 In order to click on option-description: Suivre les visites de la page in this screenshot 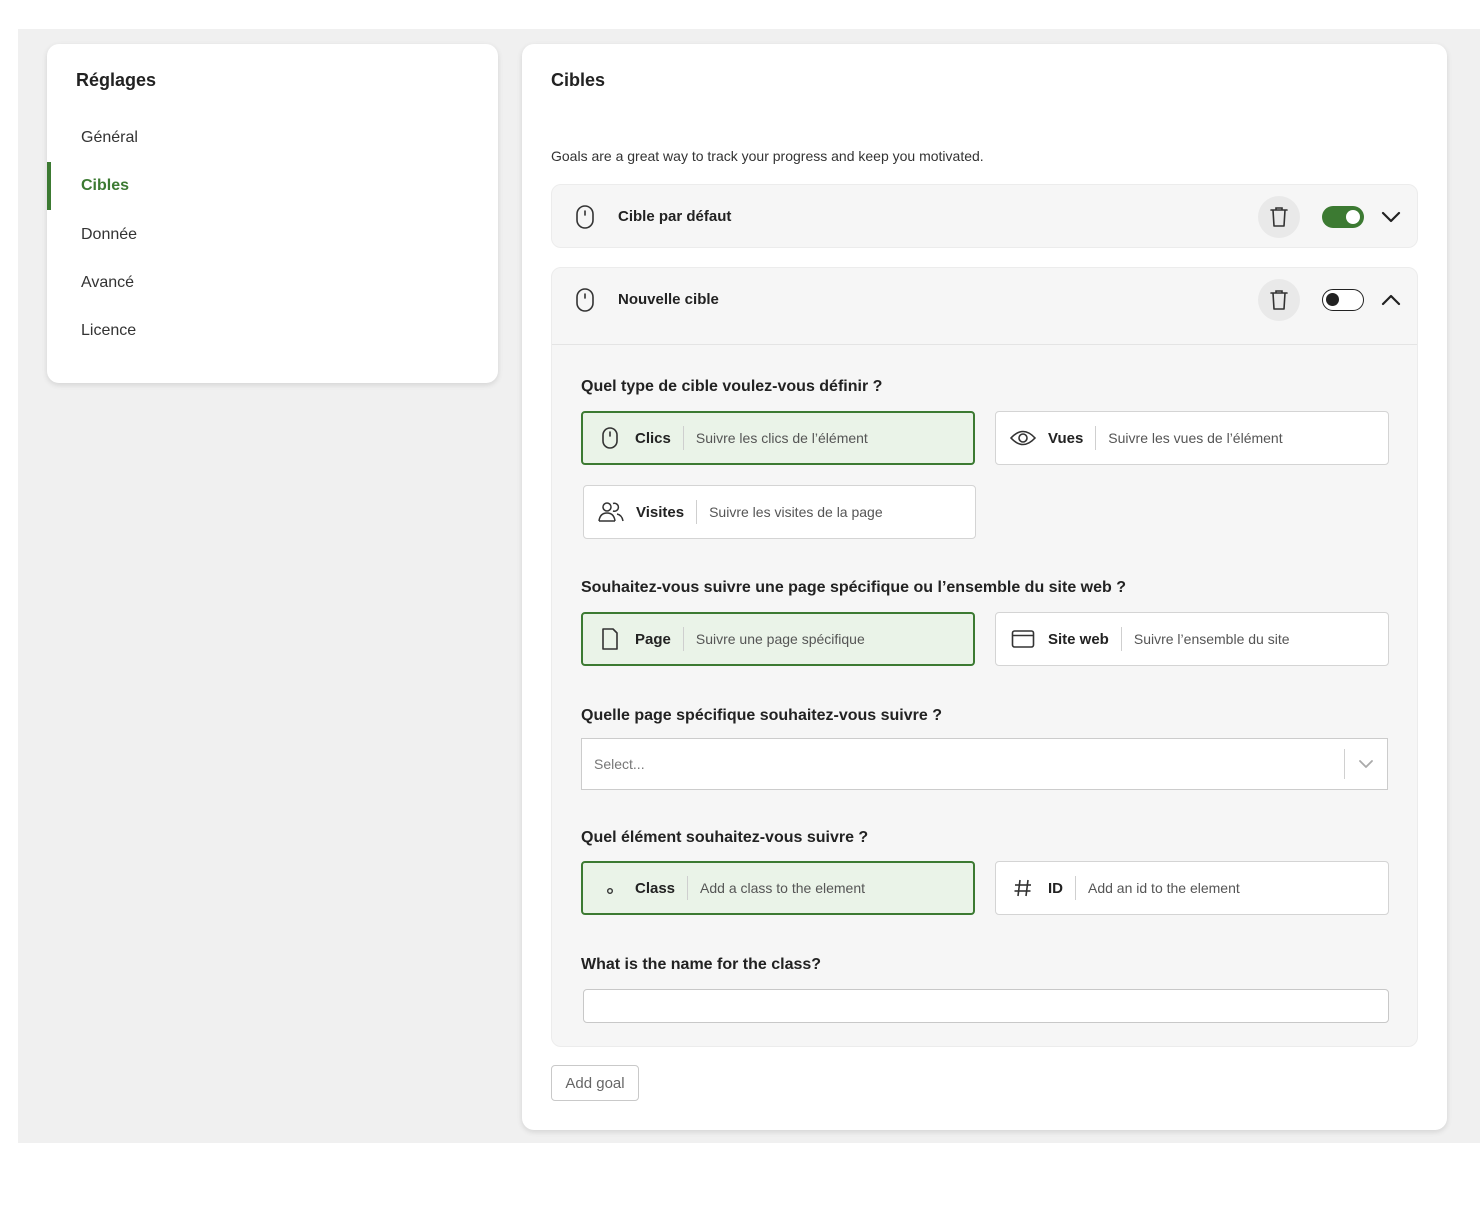, I will do `click(796, 512)`.